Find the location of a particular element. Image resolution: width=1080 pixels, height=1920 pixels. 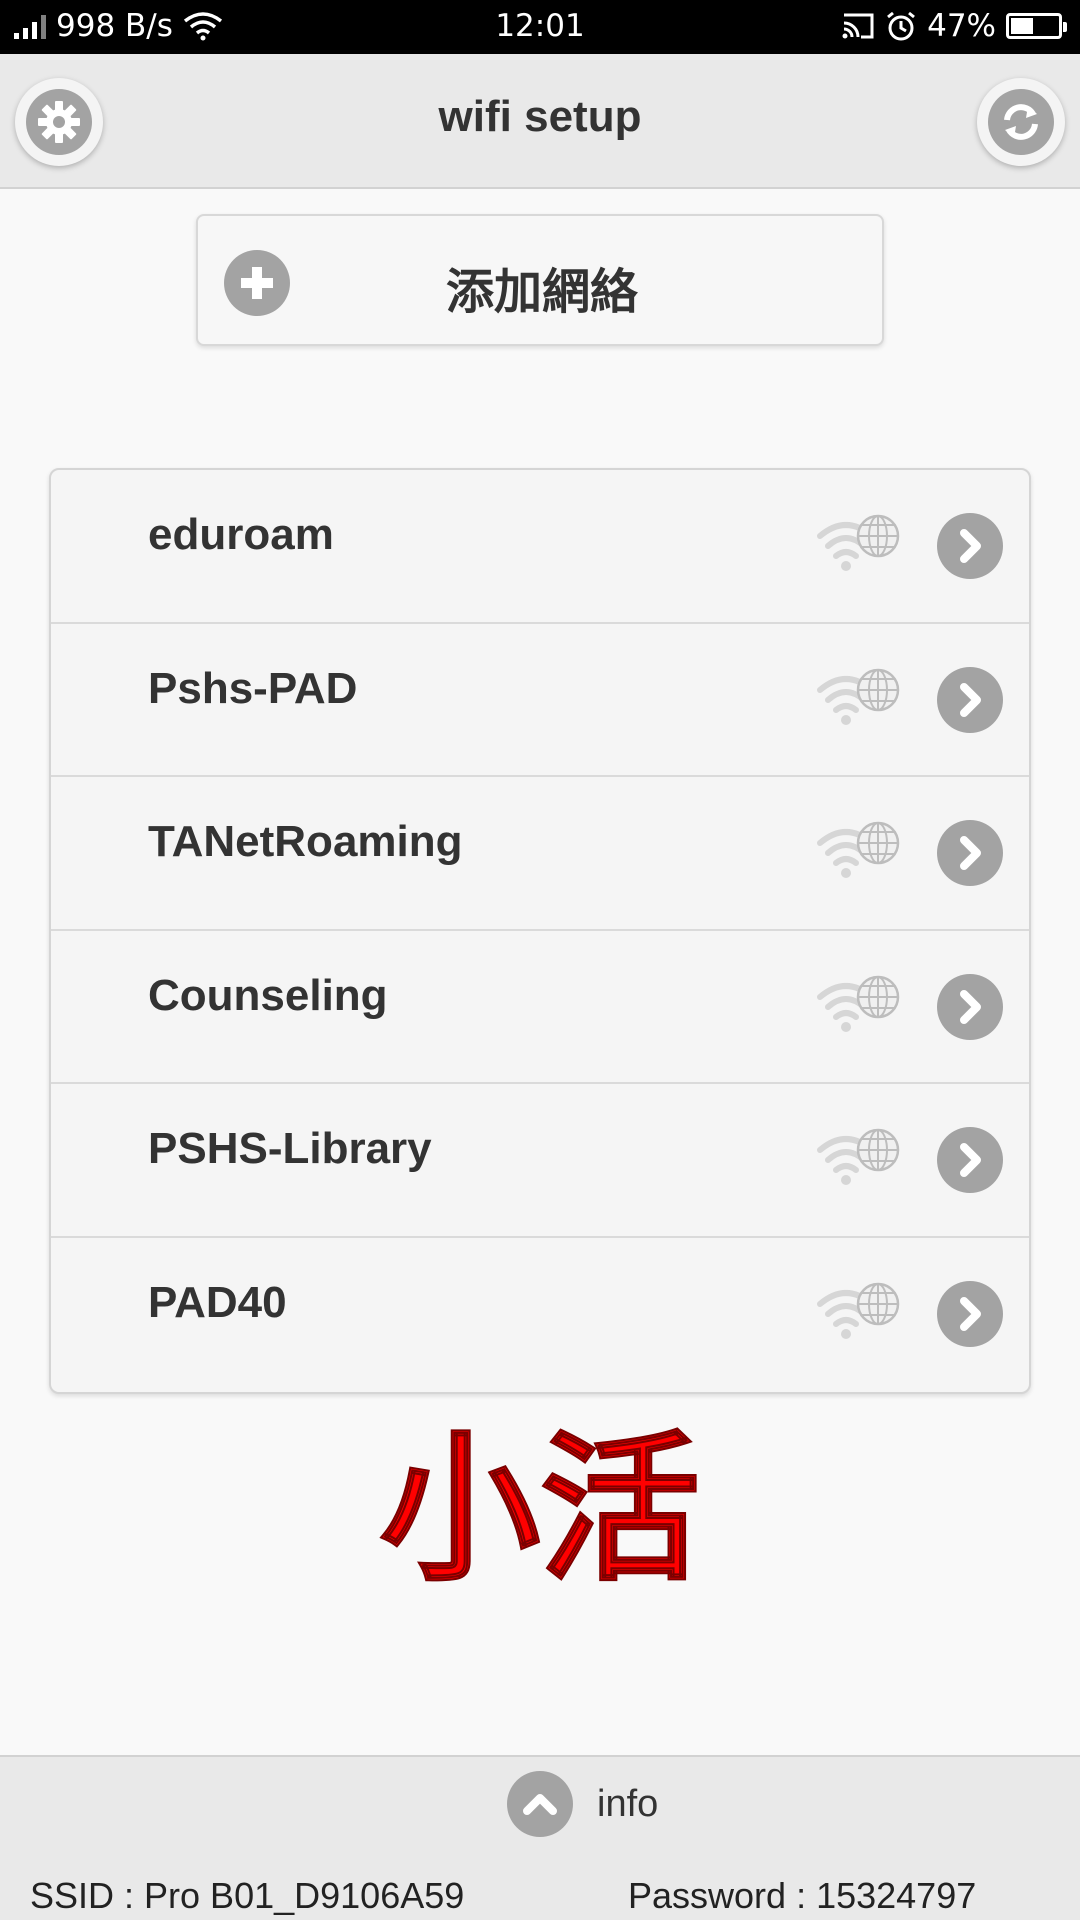

ssid-text: SSID : Pro B01_D9106A59 is located at coordinates (247, 1895).